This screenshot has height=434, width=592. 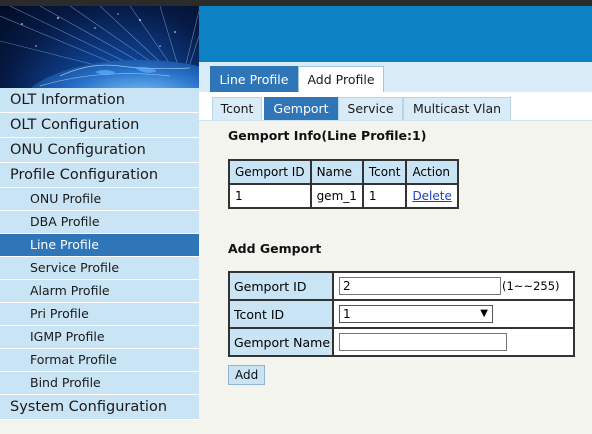 I want to click on sidebar-subitem-igmp-profile: IGMP Profile, so click(x=99, y=337).